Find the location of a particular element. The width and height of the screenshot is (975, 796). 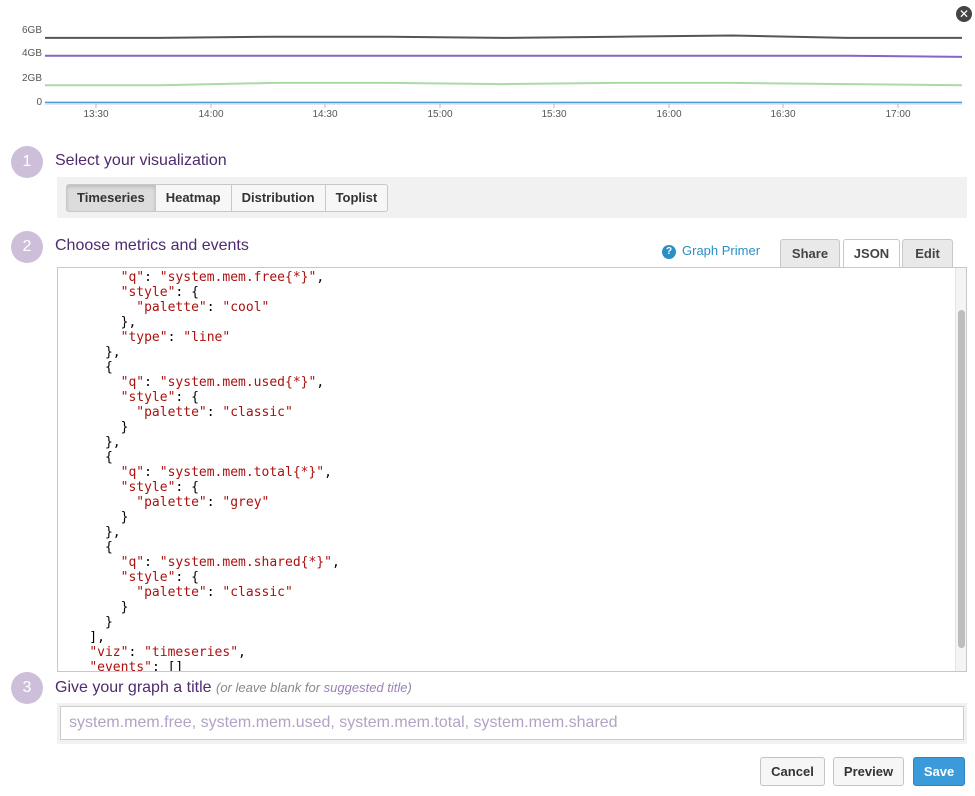

chart-svg is located at coordinates (504, 71).